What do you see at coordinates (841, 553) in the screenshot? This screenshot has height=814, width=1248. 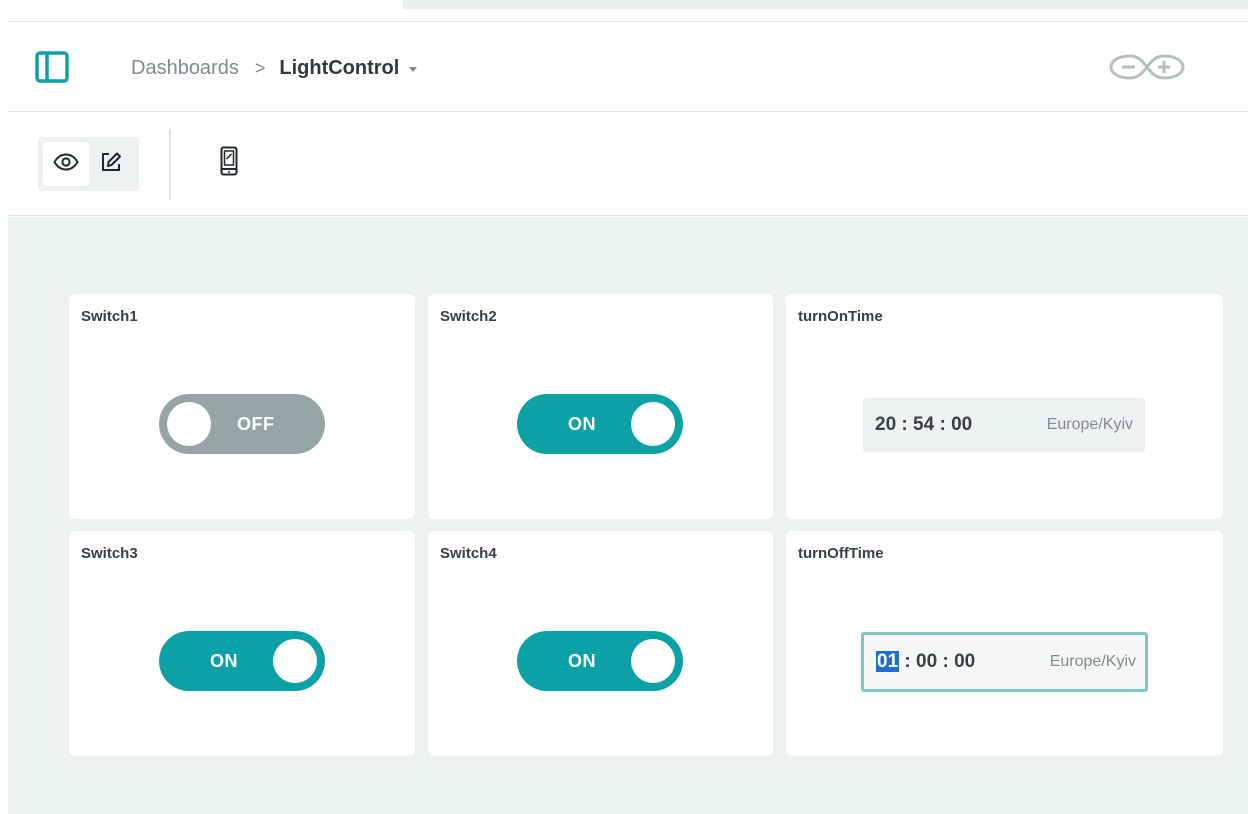 I see `widget-title: turnOffTime` at bounding box center [841, 553].